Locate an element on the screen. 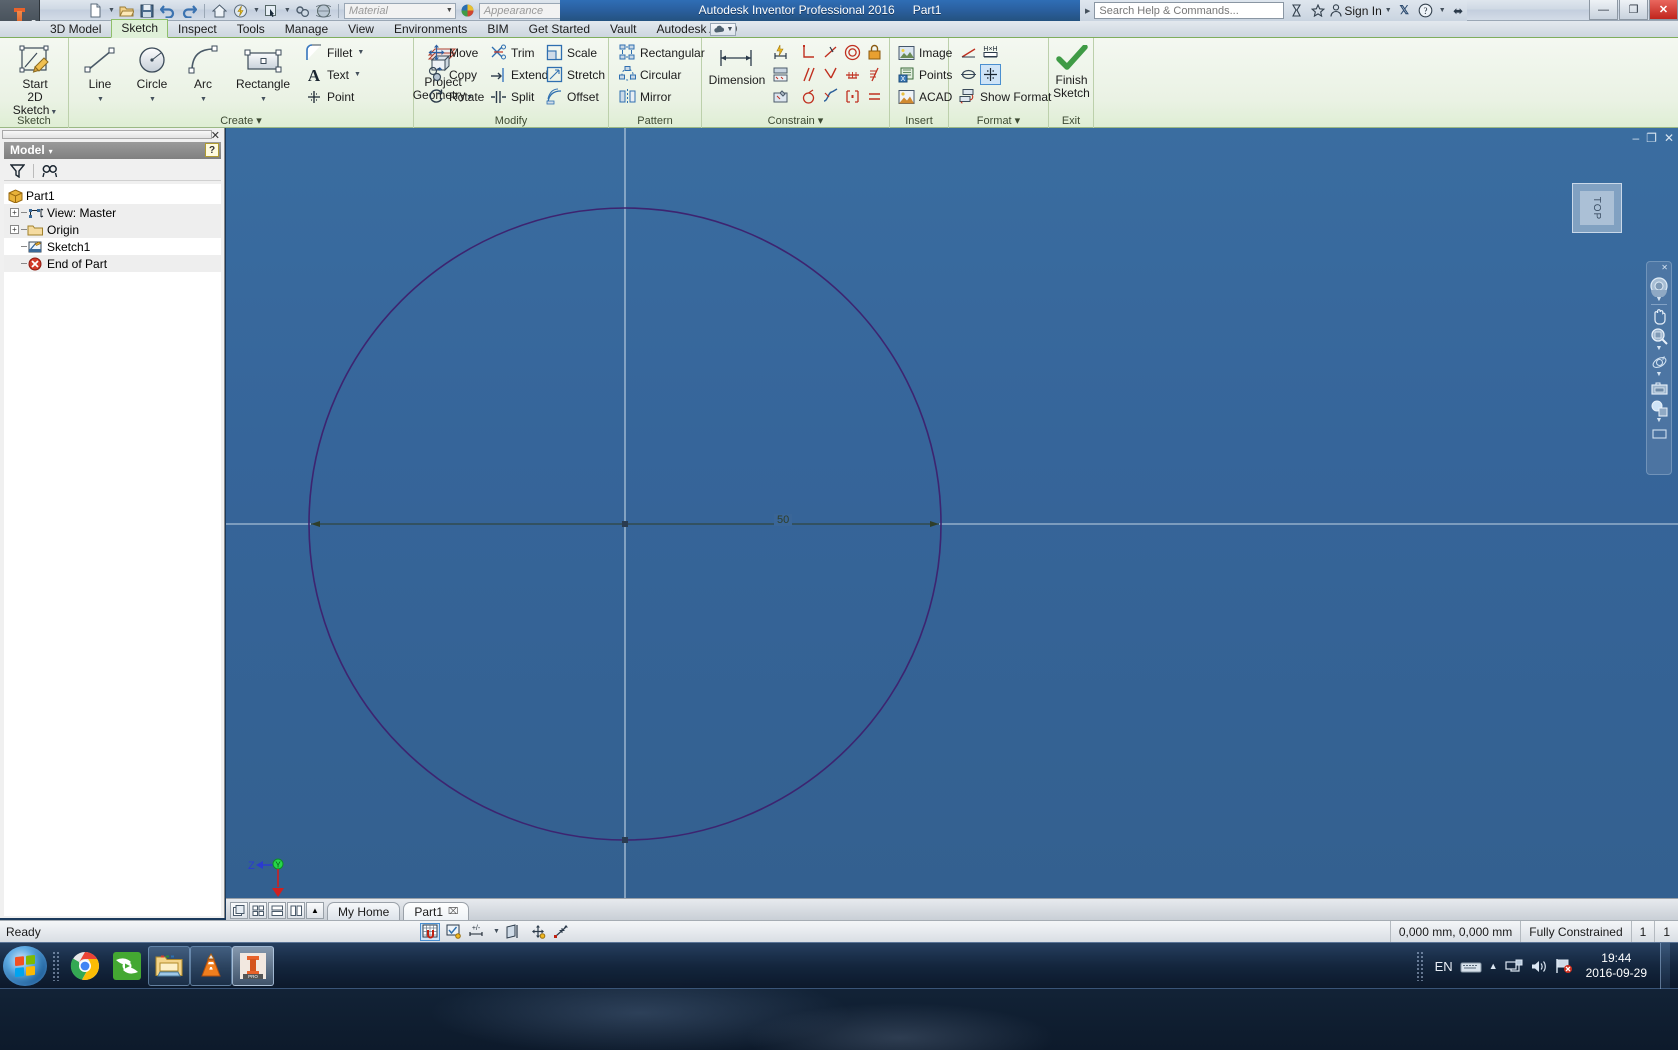 This screenshot has width=1678, height=1050. browser-find-icon is located at coordinates (50, 171).